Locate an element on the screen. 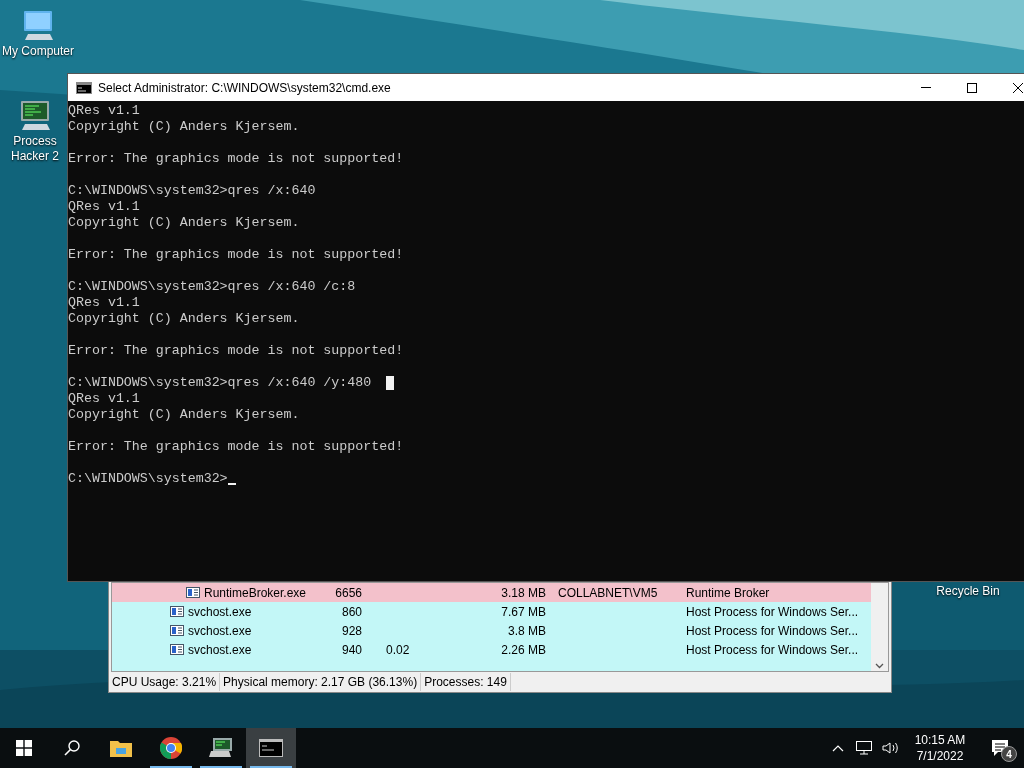 Image resolution: width=1024 pixels, height=768 pixels. memory-cell-text: 3.18 MB is located at coordinates (523, 593).